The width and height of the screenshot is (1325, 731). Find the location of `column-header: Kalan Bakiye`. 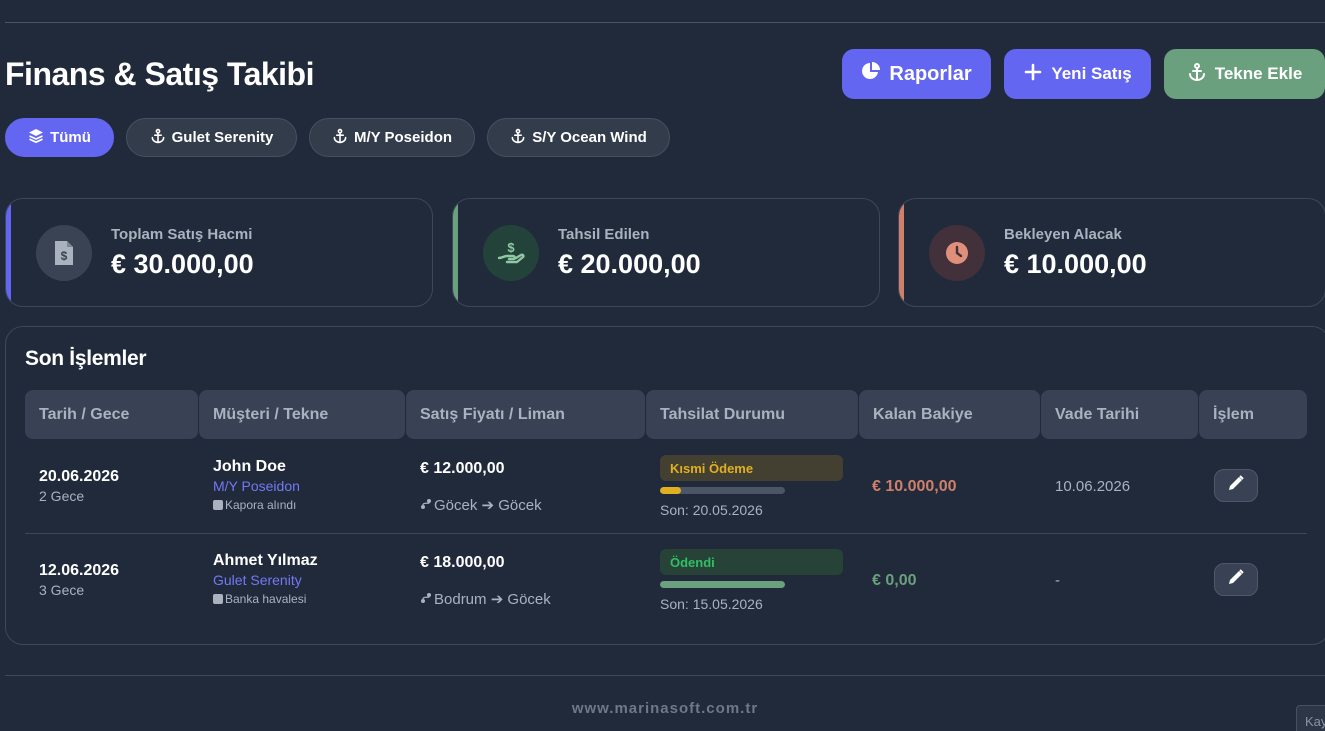

column-header: Kalan Bakiye is located at coordinates (949, 414).